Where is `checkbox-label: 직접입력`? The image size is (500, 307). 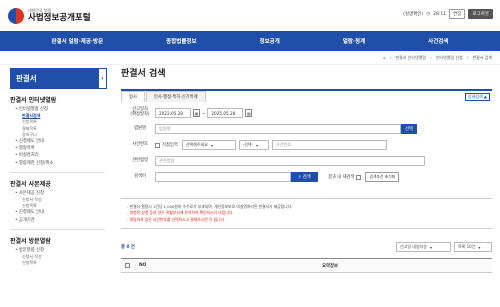
checkbox-label: 직접입력 is located at coordinates (170, 145).